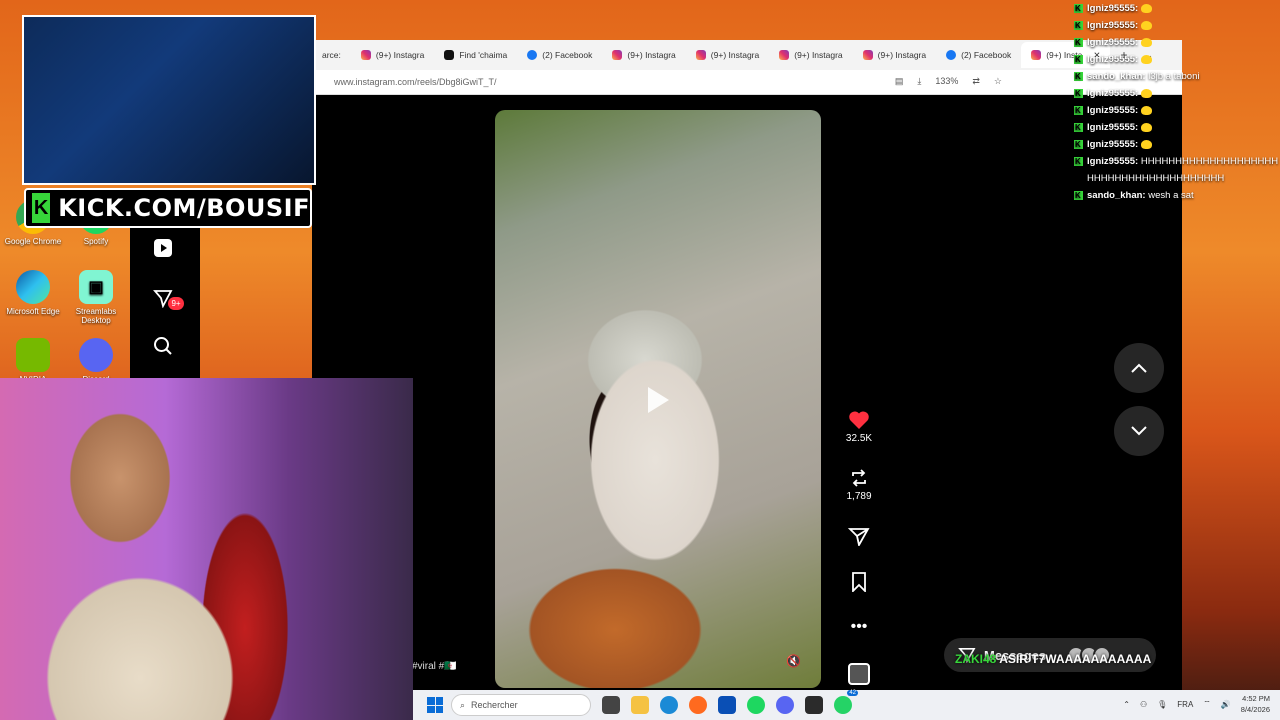 The image size is (1280, 720). What do you see at coordinates (96, 316) in the screenshot?
I see `desktop-icon-label: Streamlabs Desktop` at bounding box center [96, 316].